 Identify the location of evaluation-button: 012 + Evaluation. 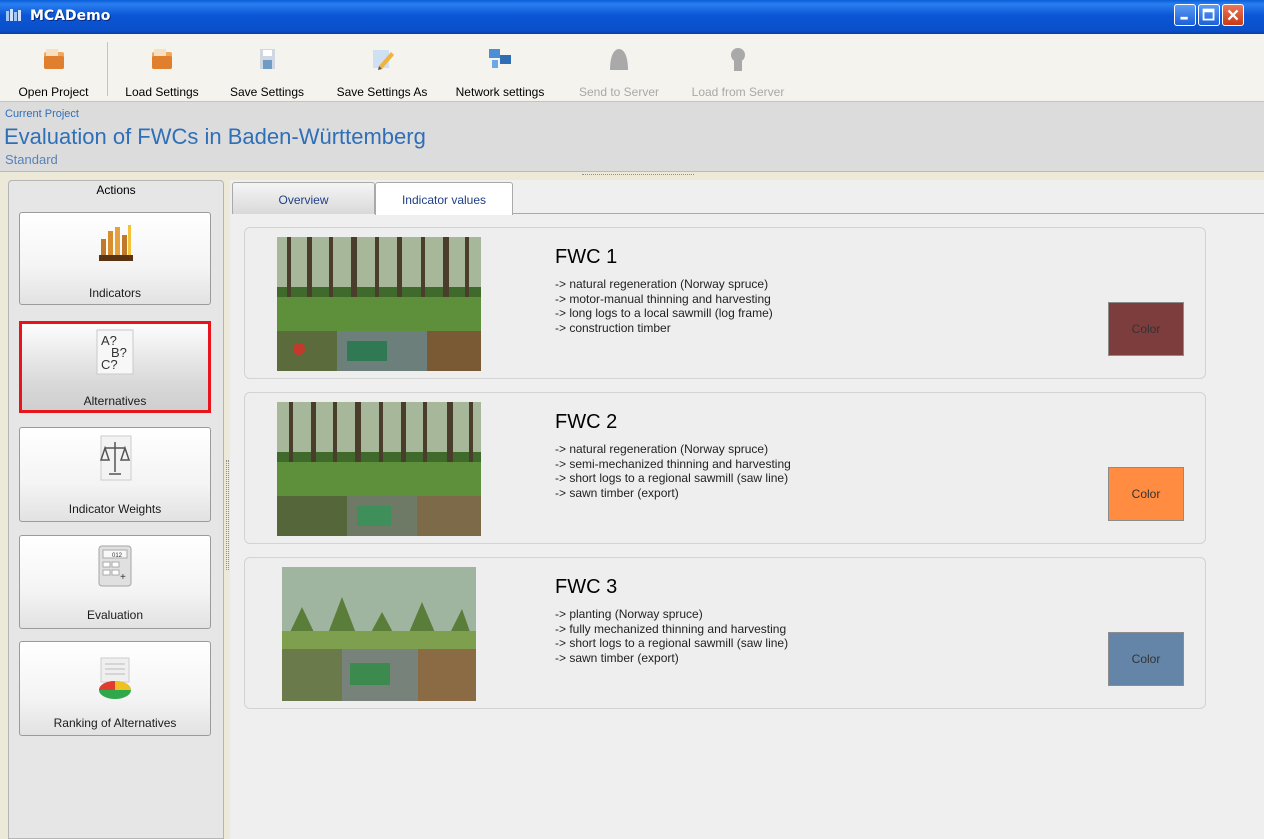
(115, 582).